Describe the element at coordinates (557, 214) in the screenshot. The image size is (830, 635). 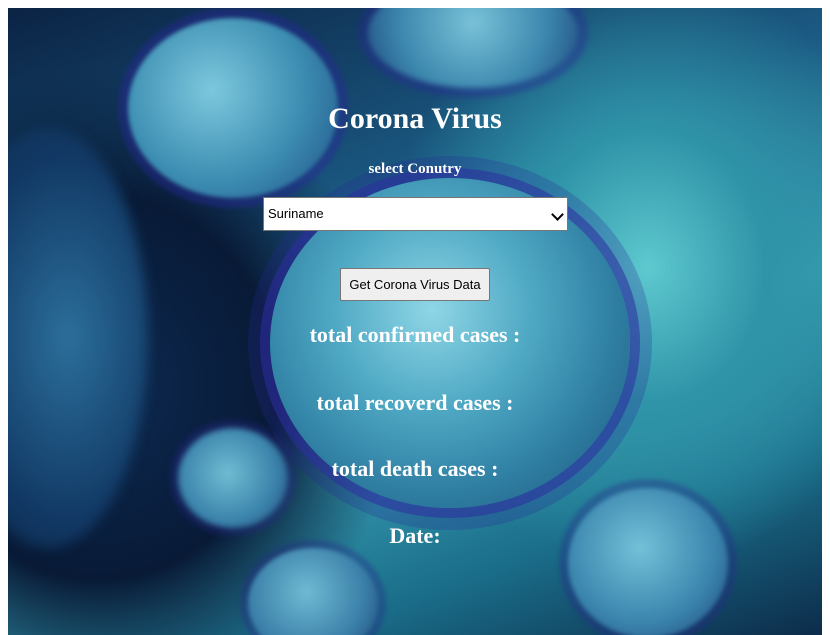
I see `chevron-down-icon` at that location.